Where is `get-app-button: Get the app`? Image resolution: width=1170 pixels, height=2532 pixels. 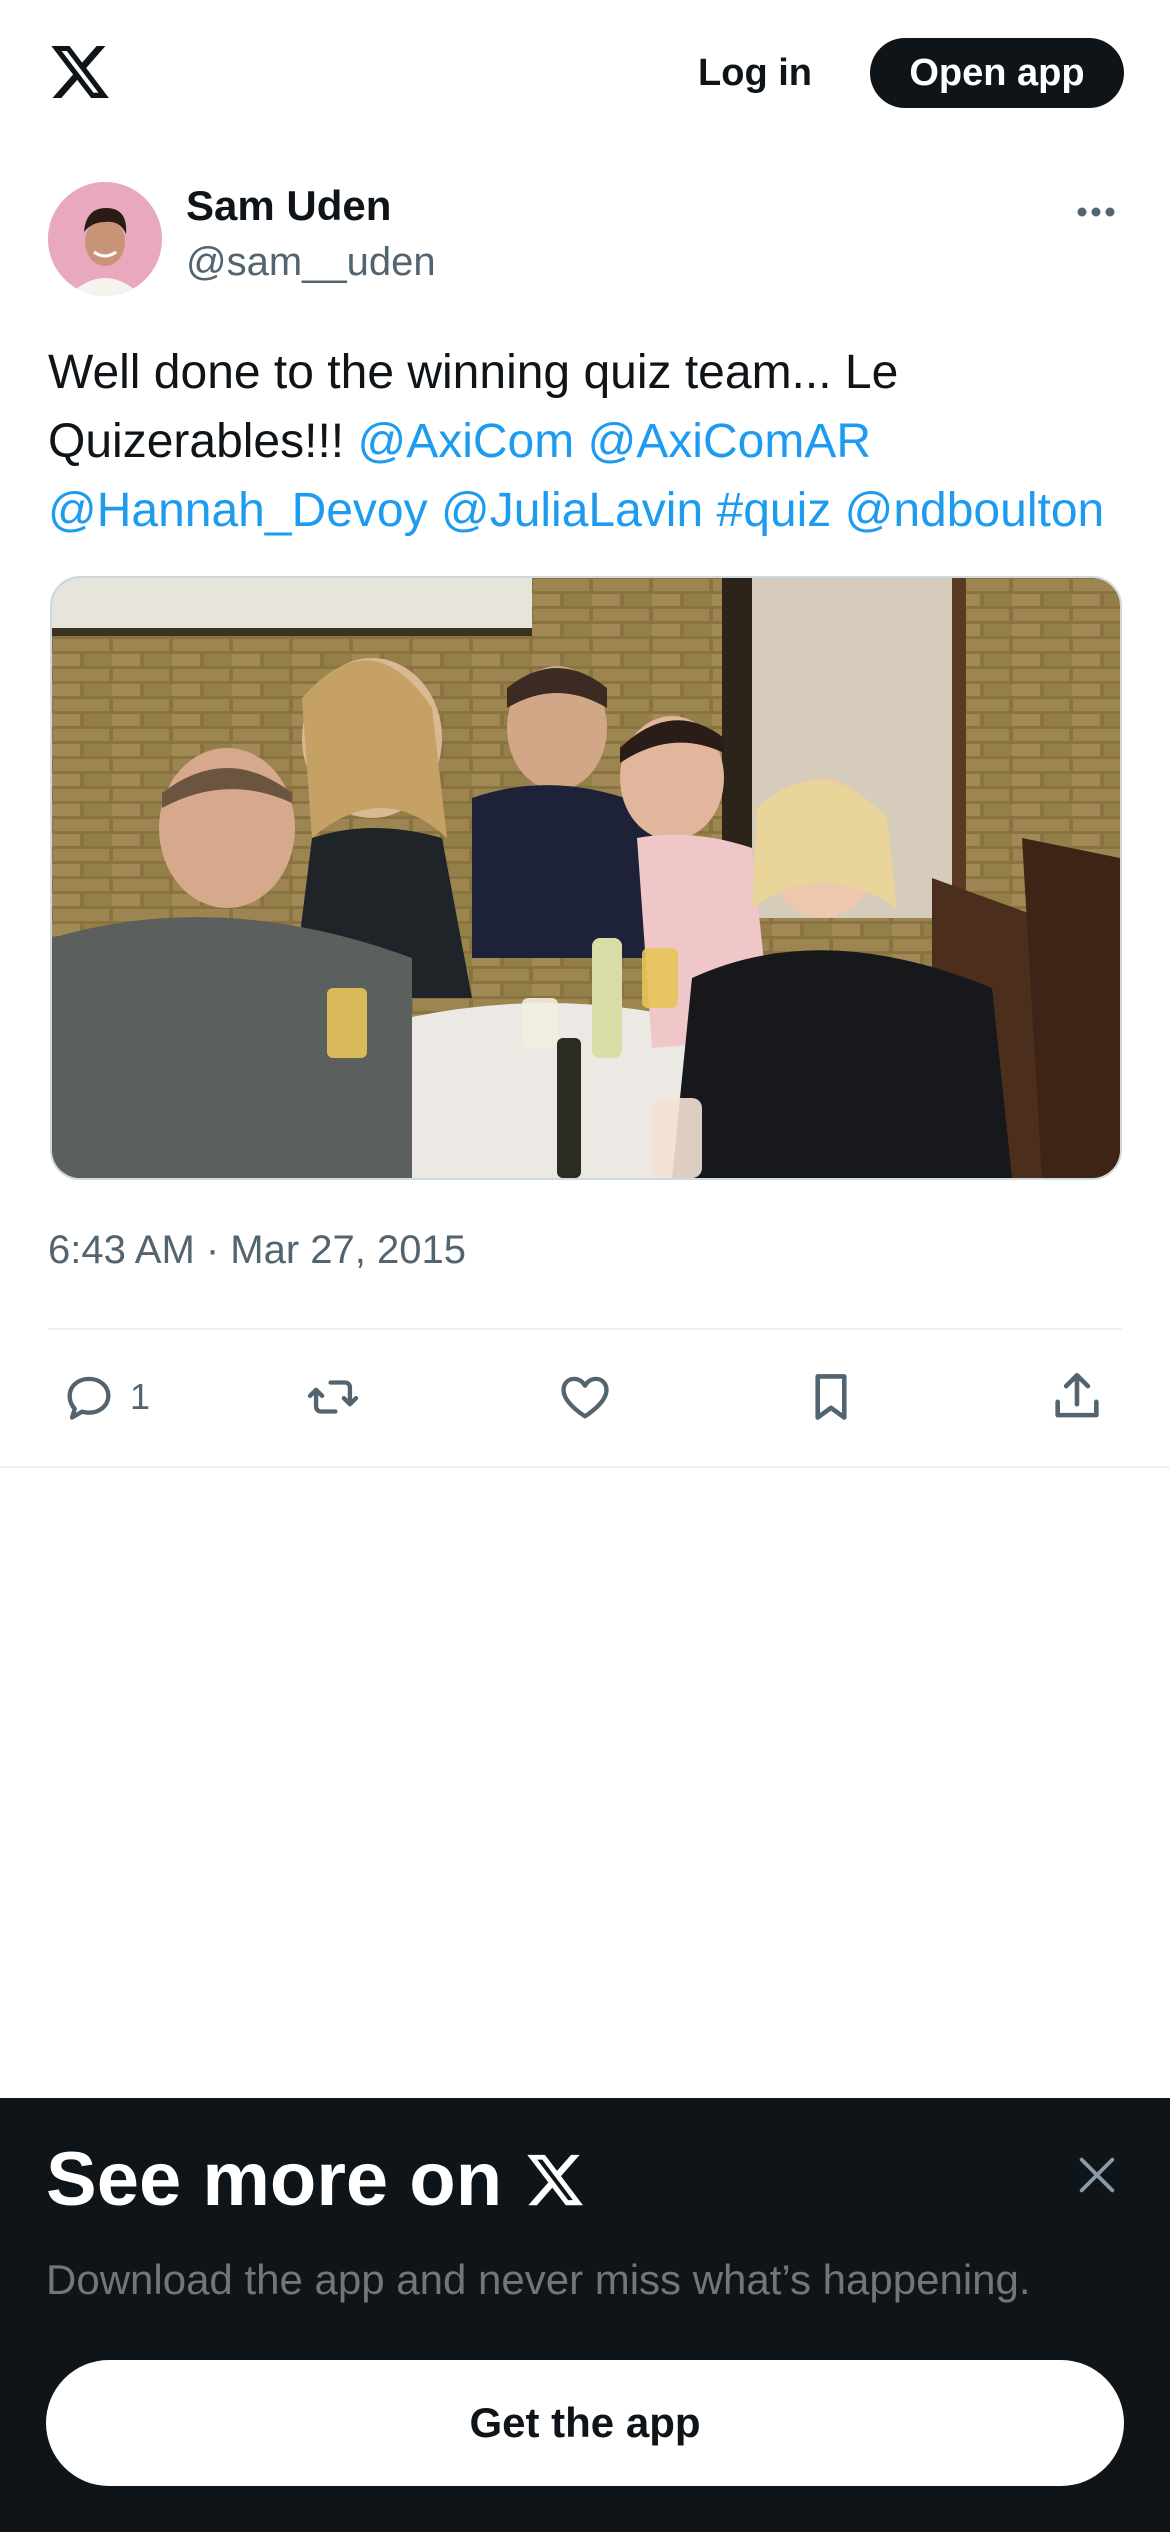 get-app-button: Get the app is located at coordinates (585, 2423).